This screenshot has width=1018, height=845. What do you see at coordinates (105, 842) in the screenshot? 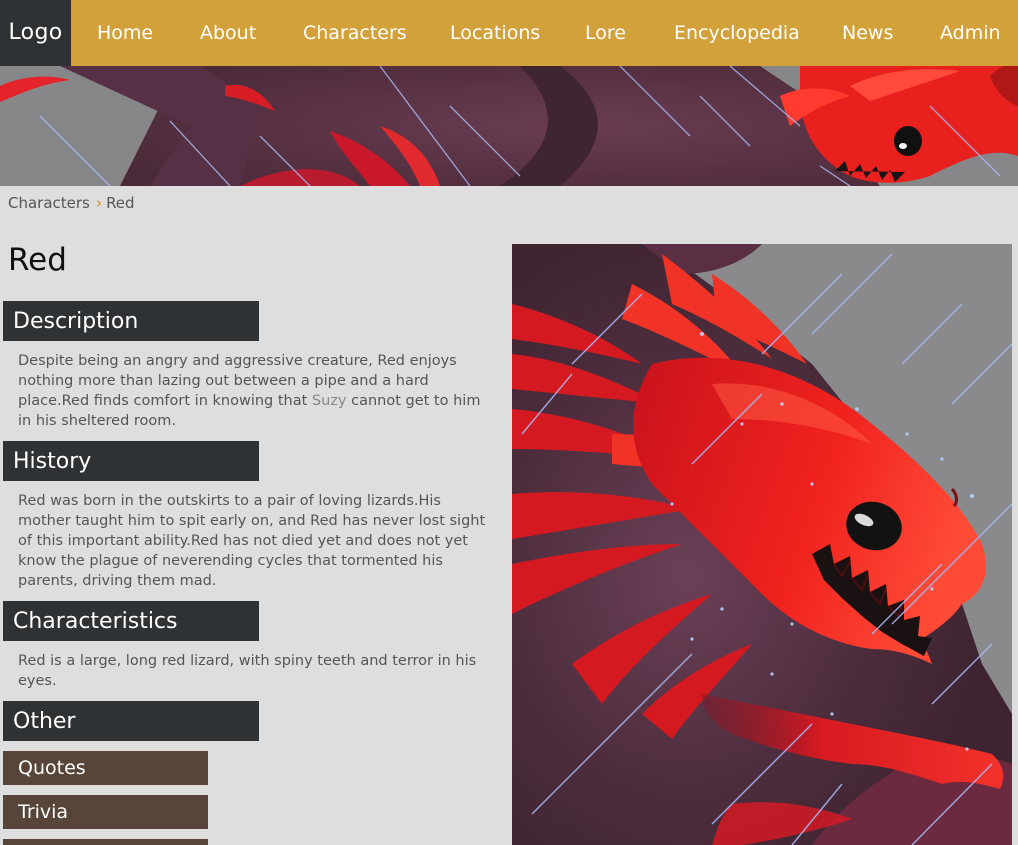
I see `more-button` at bounding box center [105, 842].